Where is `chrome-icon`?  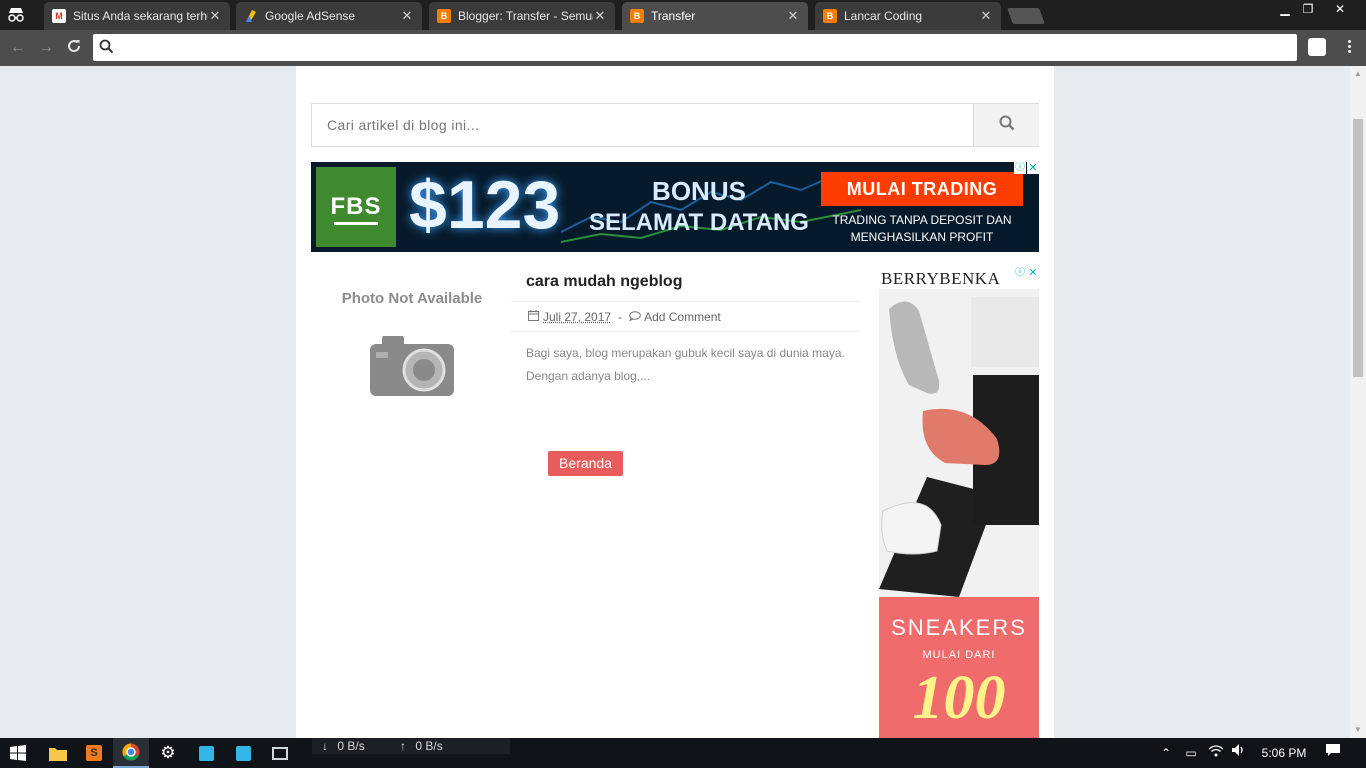 chrome-icon is located at coordinates (131, 753).